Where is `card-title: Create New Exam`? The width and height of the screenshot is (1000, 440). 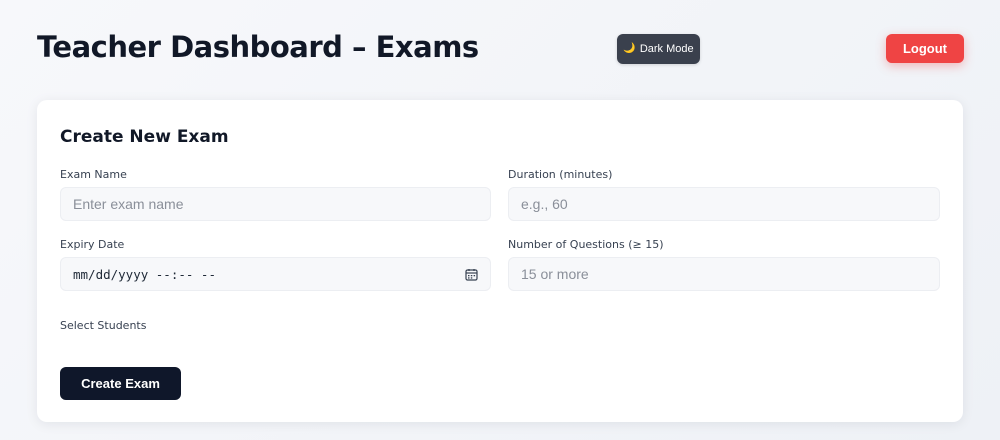 card-title: Create New Exam is located at coordinates (144, 137).